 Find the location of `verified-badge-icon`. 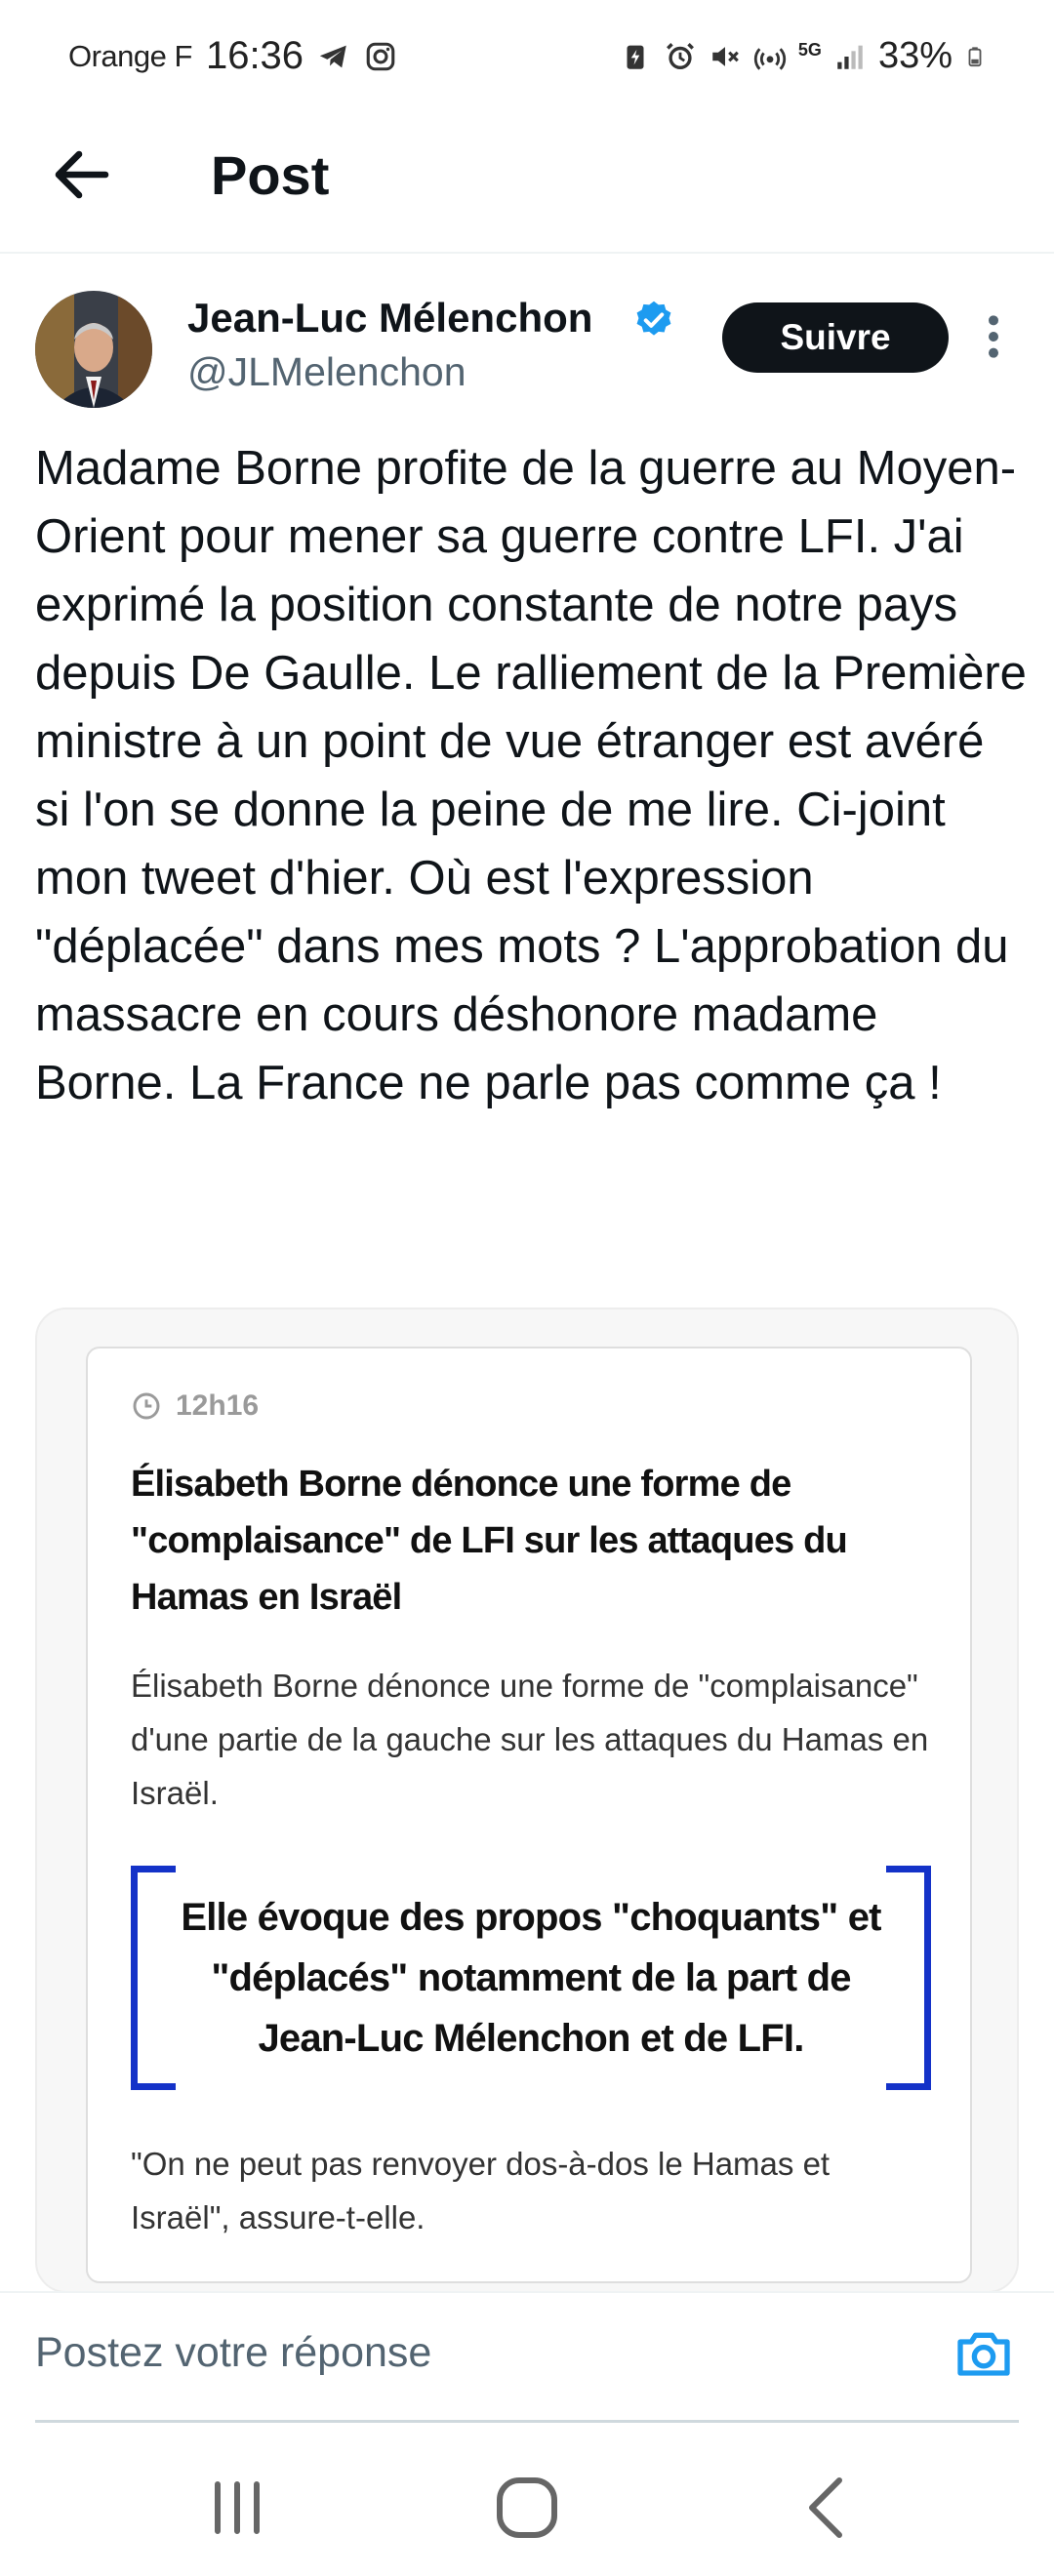

verified-badge-icon is located at coordinates (653, 318).